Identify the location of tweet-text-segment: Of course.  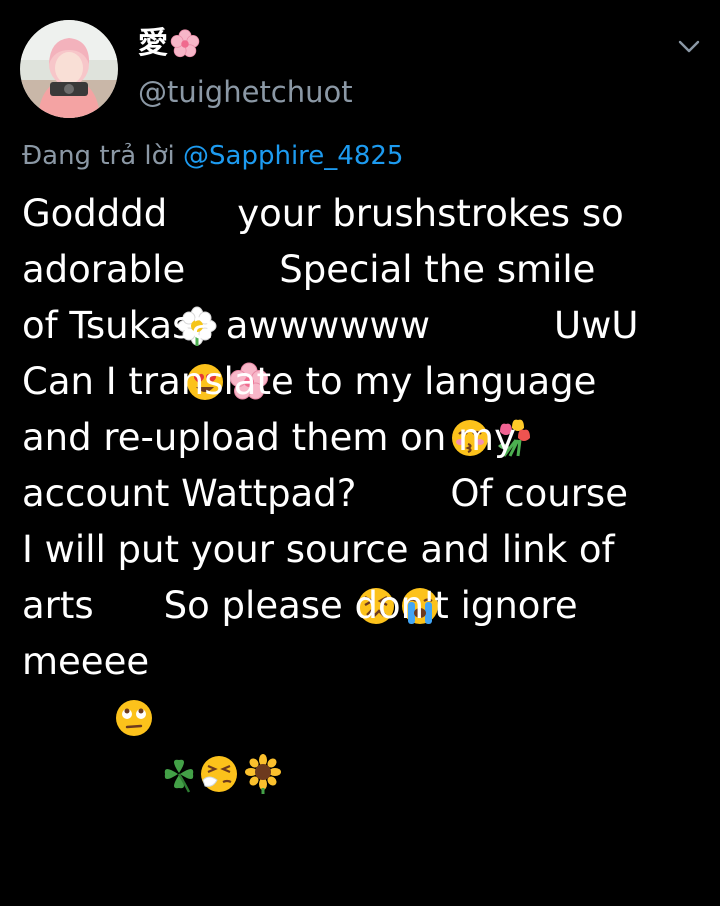
(539, 493).